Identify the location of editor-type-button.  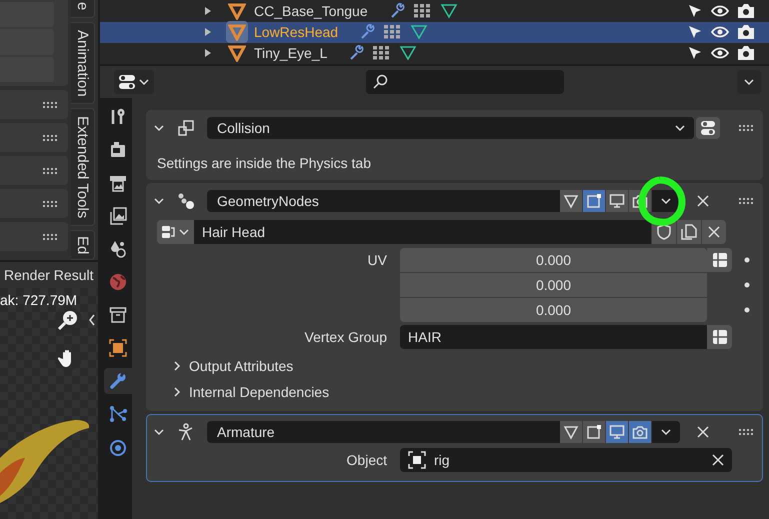
(134, 82).